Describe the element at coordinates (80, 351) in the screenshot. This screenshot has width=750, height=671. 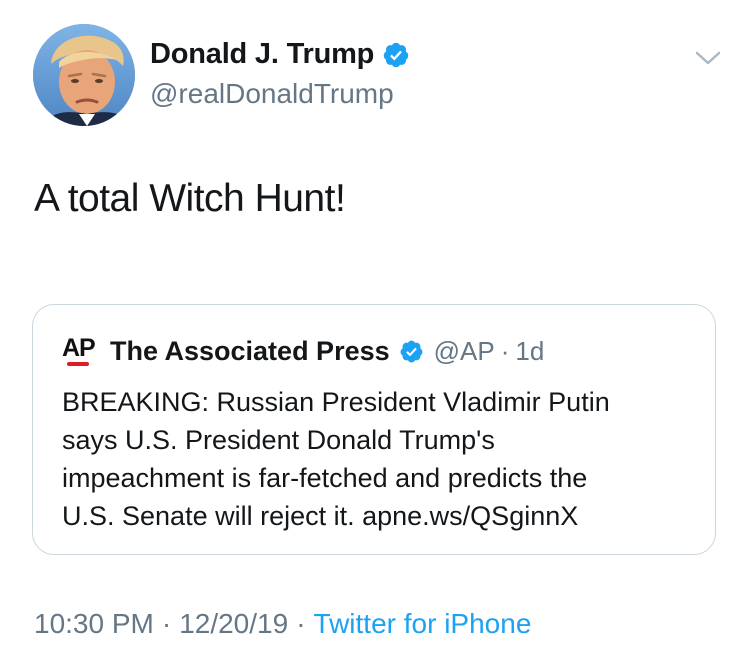
I see `ap-logo: AP` at that location.